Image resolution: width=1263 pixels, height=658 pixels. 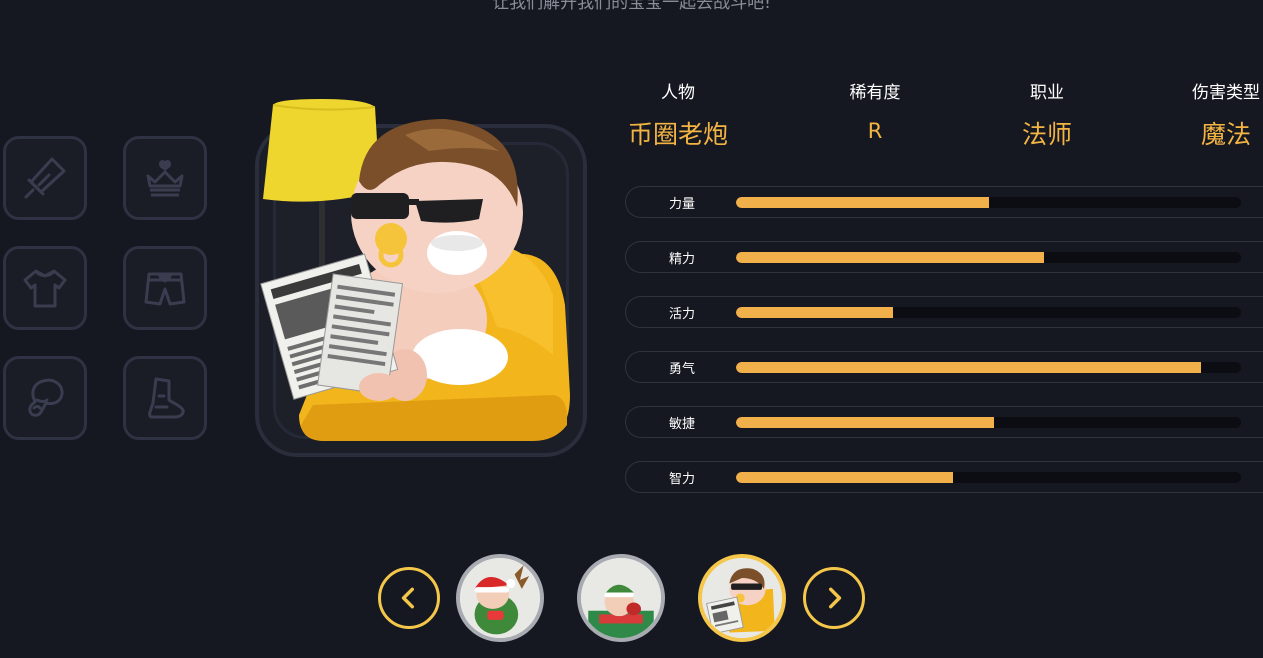 I want to click on stat-row: 精力, so click(x=944, y=257).